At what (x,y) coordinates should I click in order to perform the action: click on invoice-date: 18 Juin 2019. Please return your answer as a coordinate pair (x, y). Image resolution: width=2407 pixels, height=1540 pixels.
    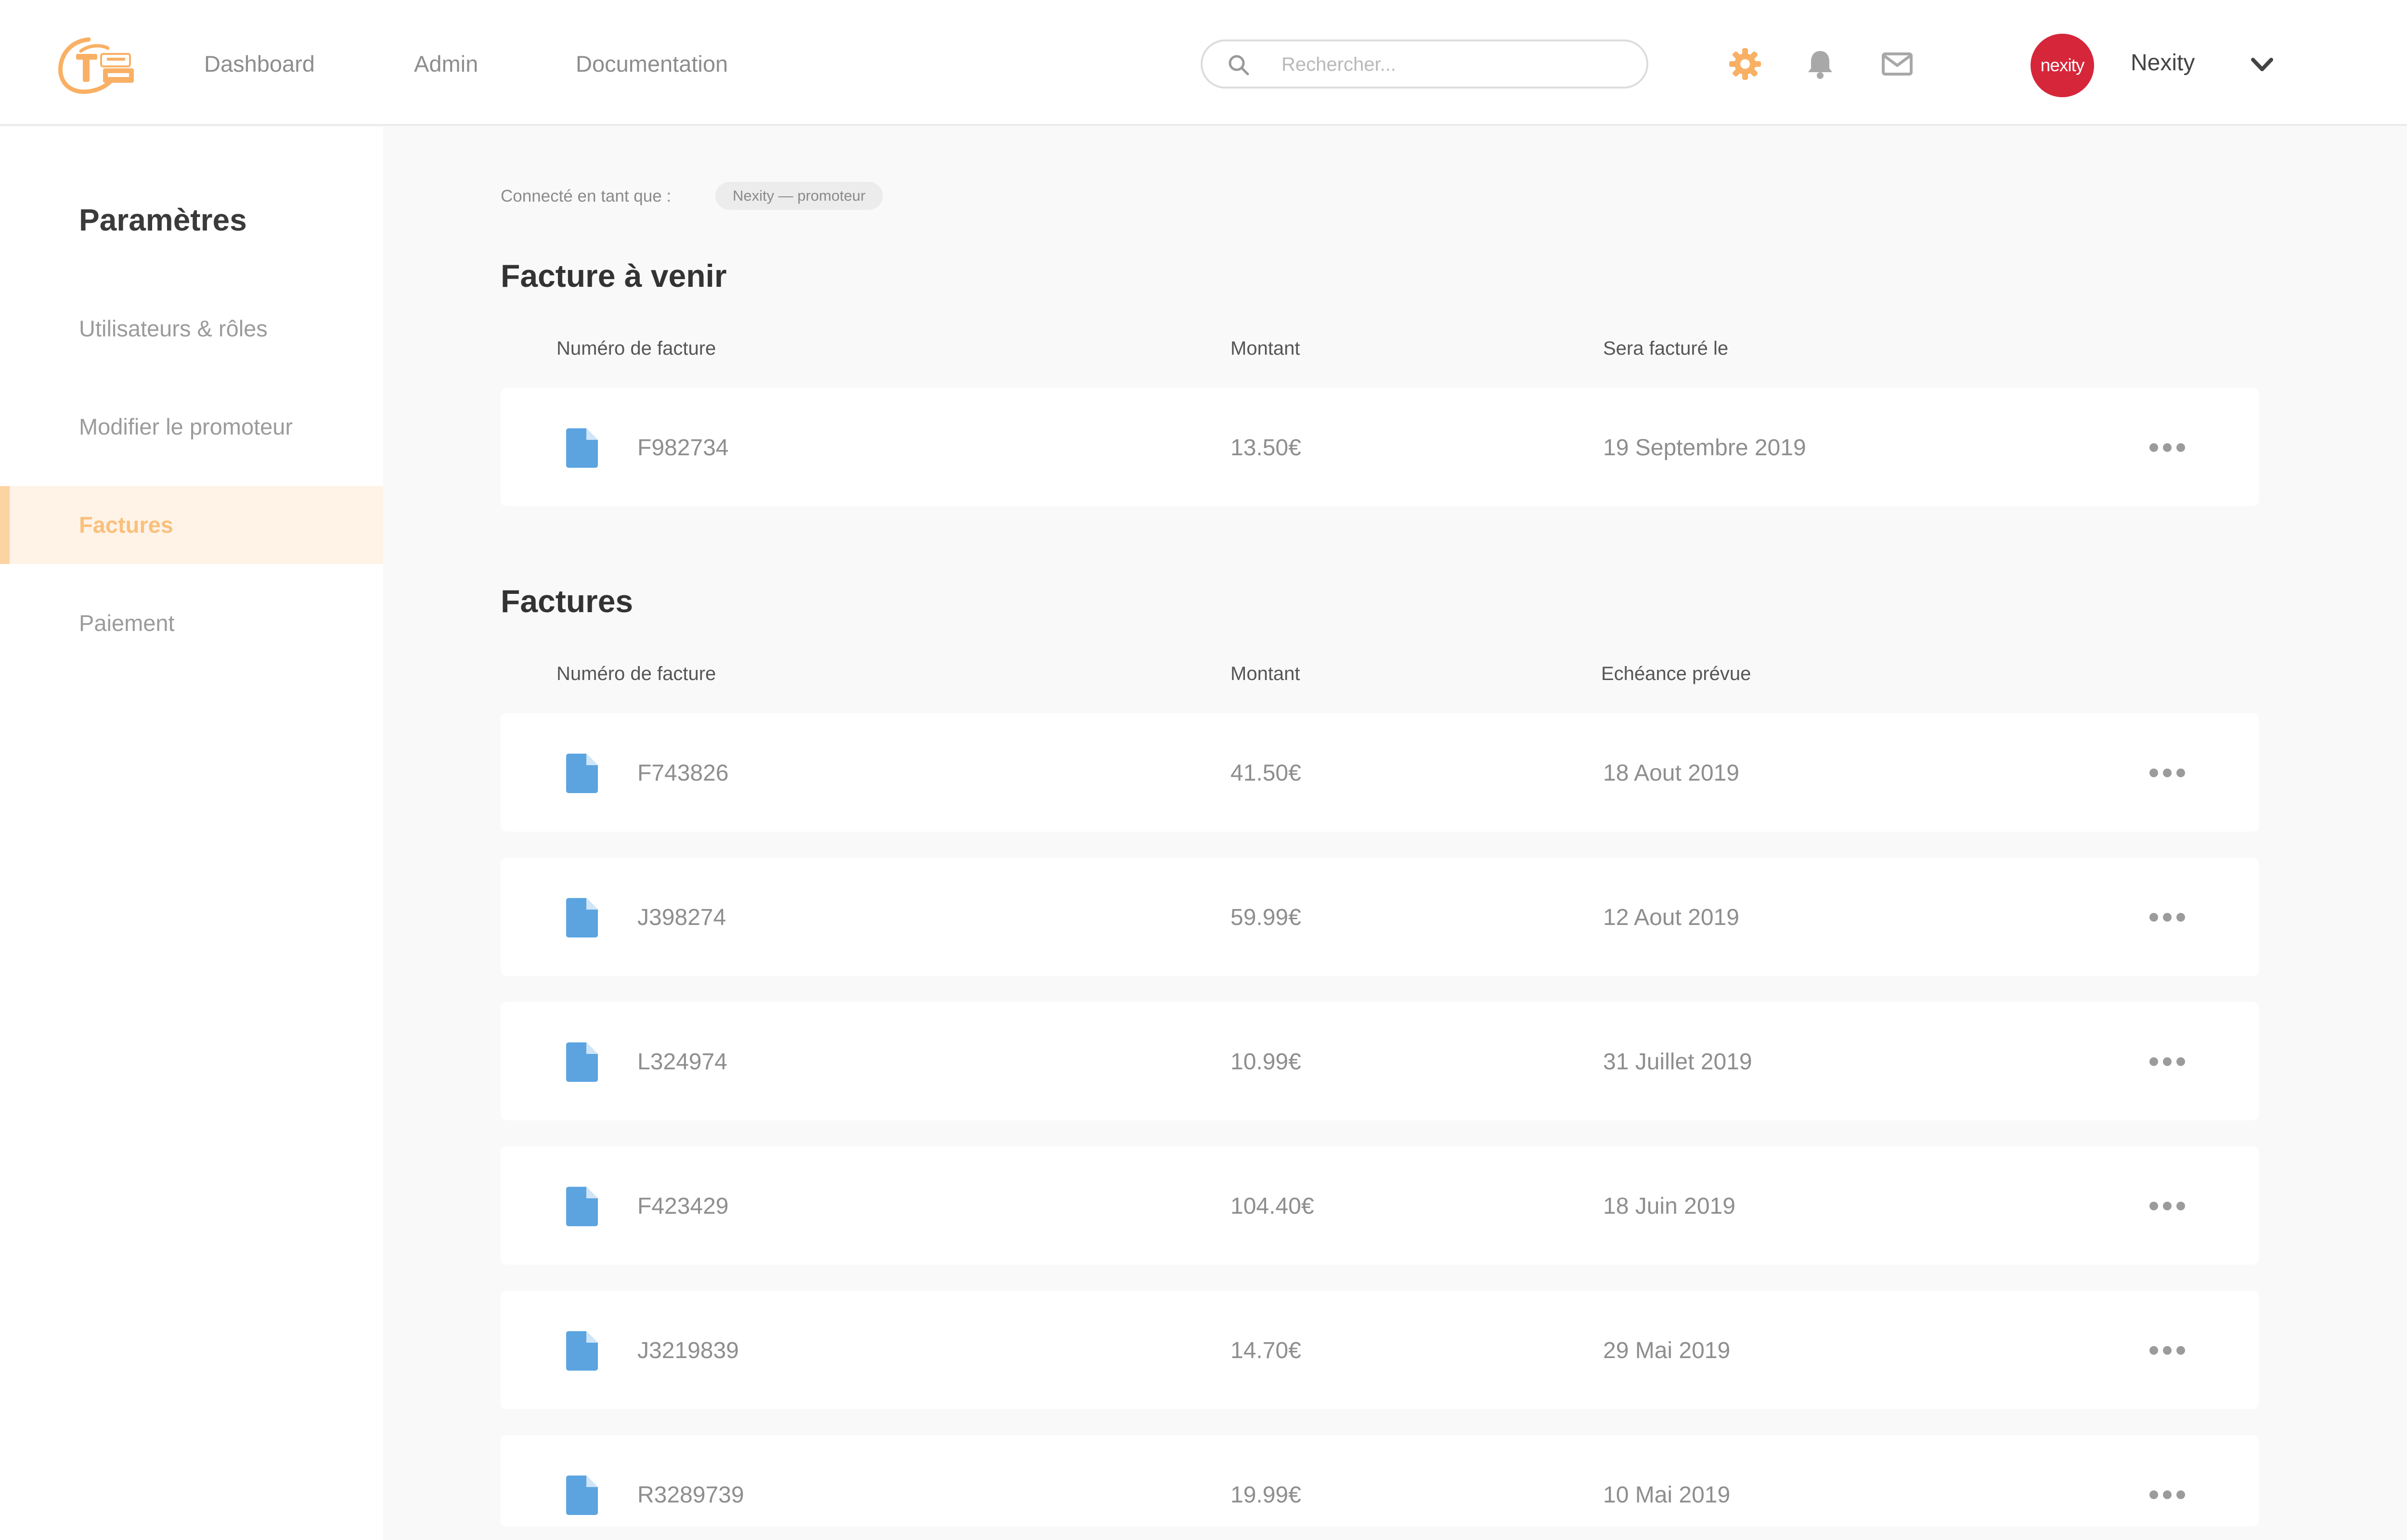
    Looking at the image, I should click on (1669, 1206).